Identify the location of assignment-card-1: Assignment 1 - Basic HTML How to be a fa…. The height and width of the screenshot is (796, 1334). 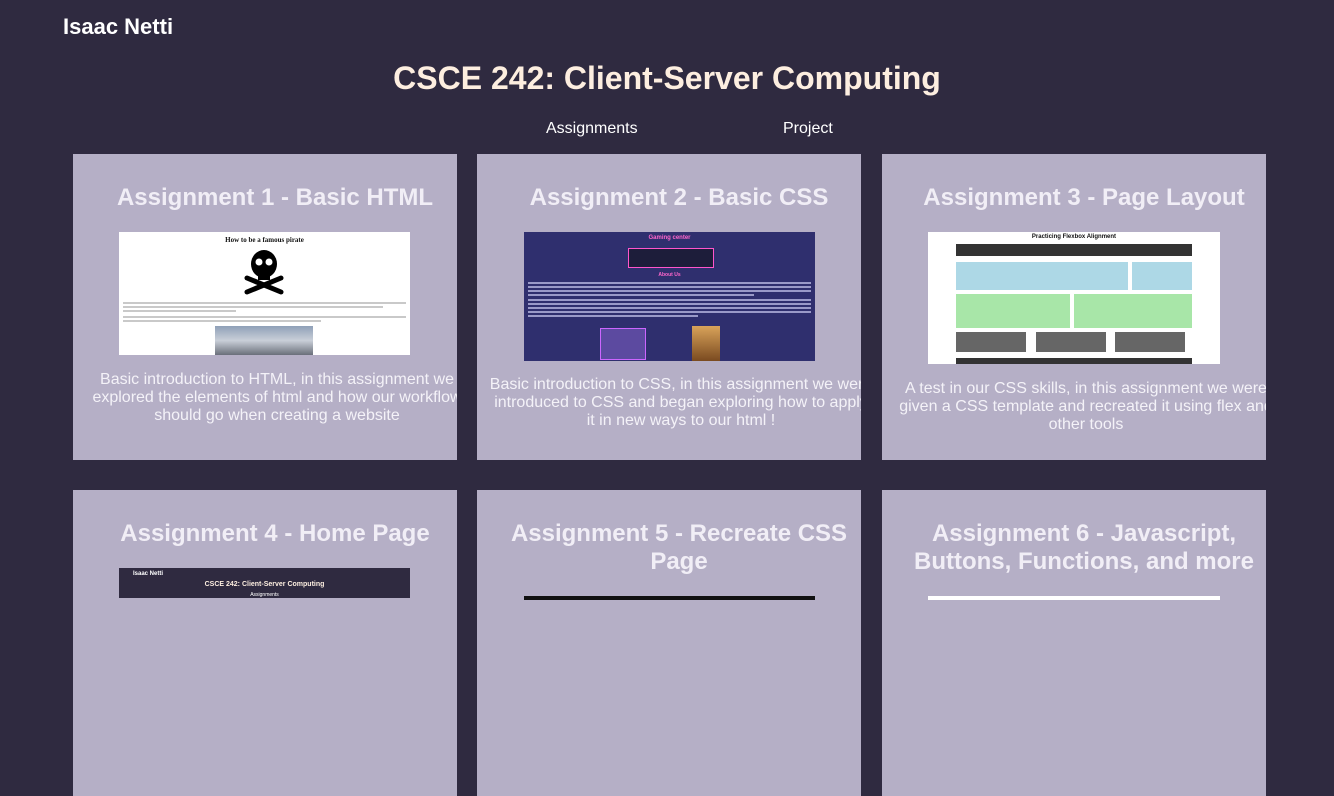
(265, 307).